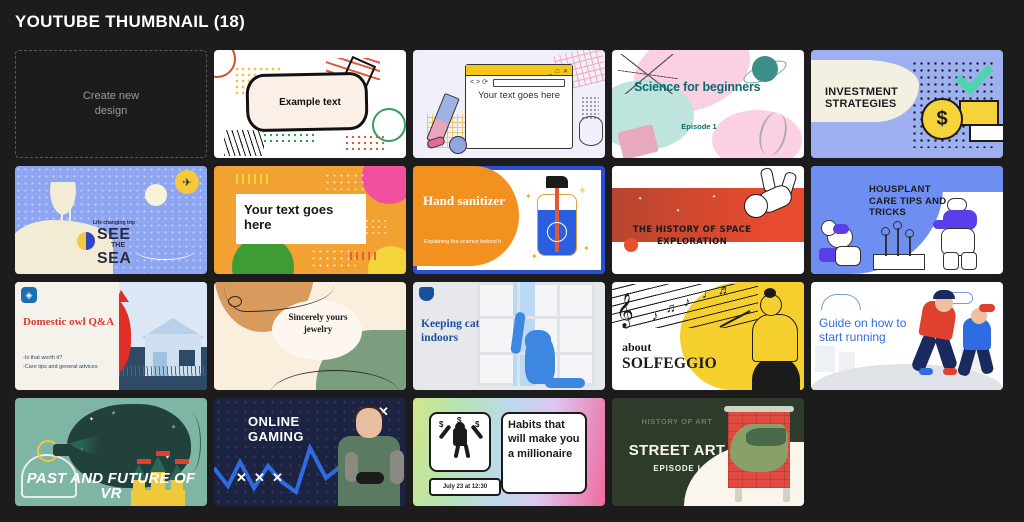 The image size is (1024, 522). I want to click on thumbnail-title: HOUSPLANT CARE TIPS AND TRICKS, so click(908, 201).